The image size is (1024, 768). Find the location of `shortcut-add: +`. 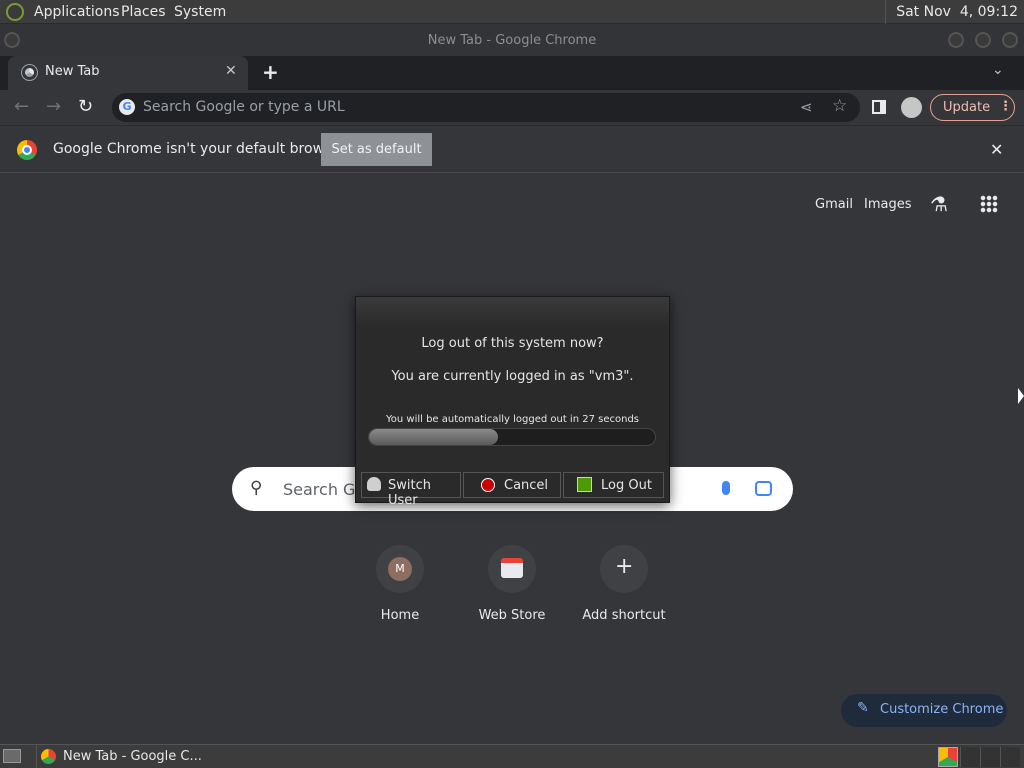

shortcut-add: + is located at coordinates (624, 569).